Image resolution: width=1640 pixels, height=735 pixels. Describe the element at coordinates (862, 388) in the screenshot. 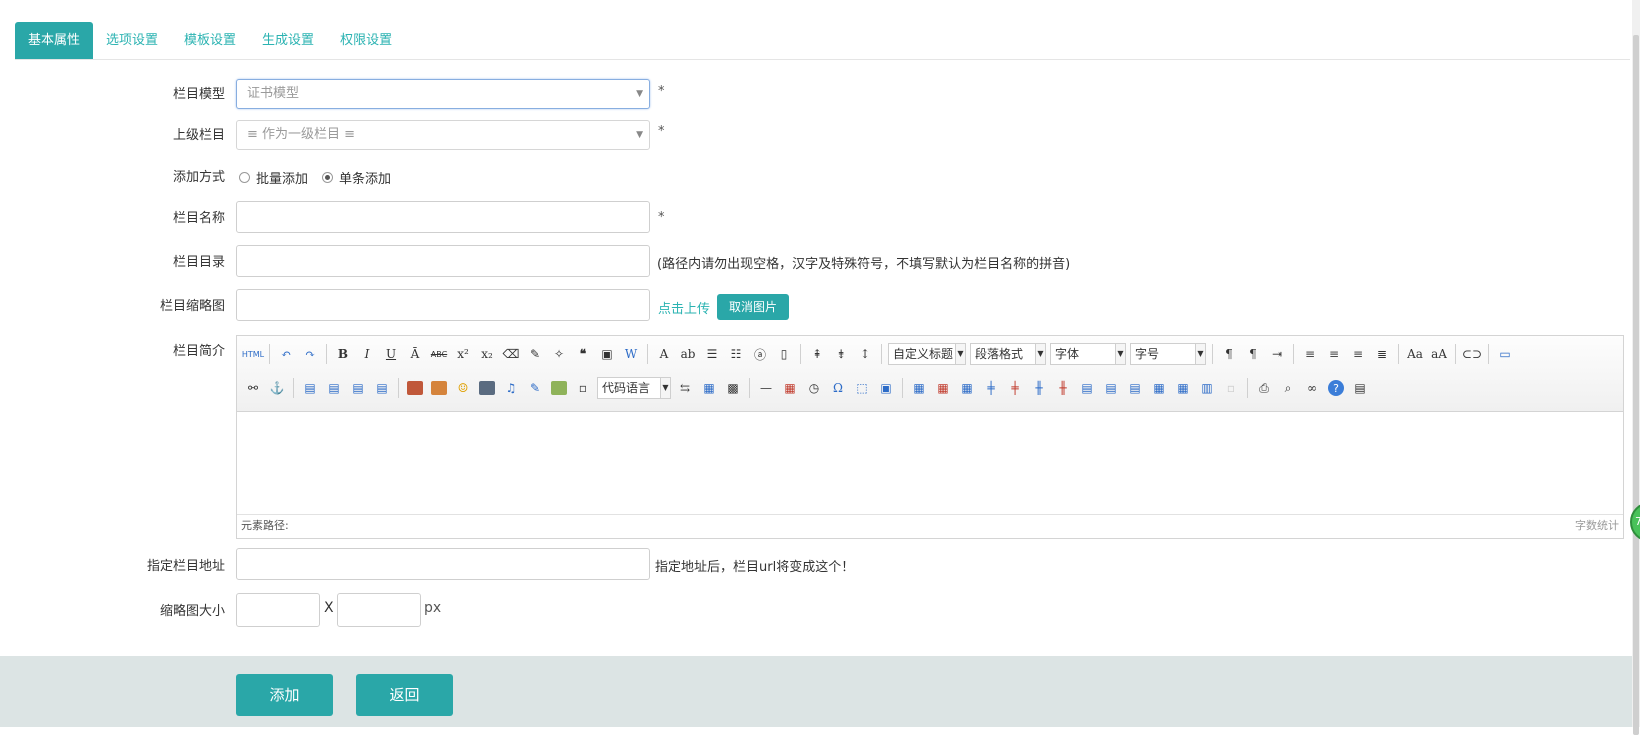

I see `snapscreen-icon: ⬚` at that location.